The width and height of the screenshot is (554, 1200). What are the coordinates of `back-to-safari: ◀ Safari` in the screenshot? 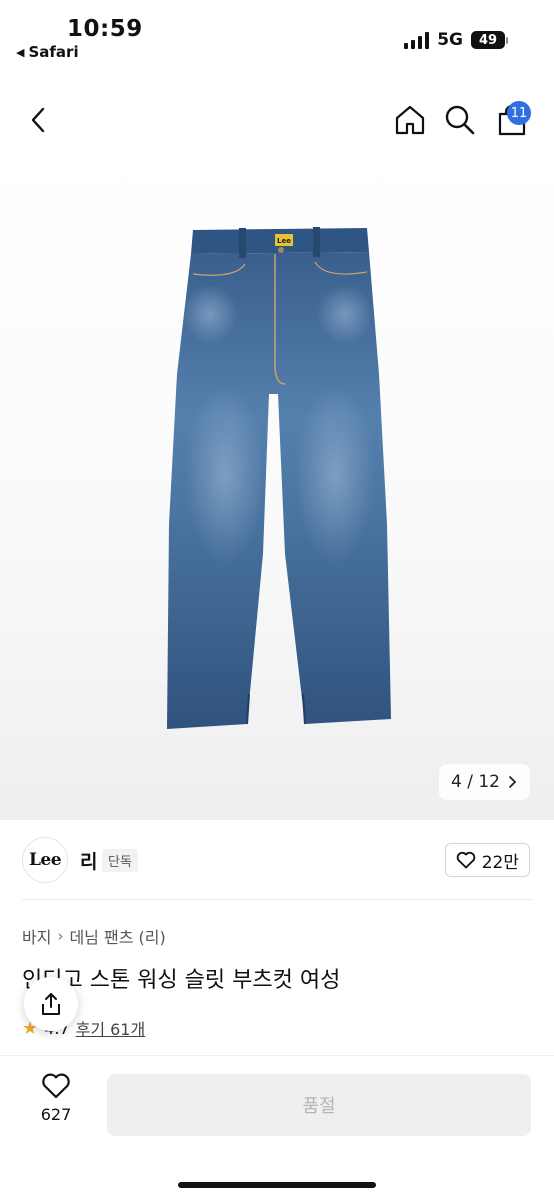 It's located at (47, 52).